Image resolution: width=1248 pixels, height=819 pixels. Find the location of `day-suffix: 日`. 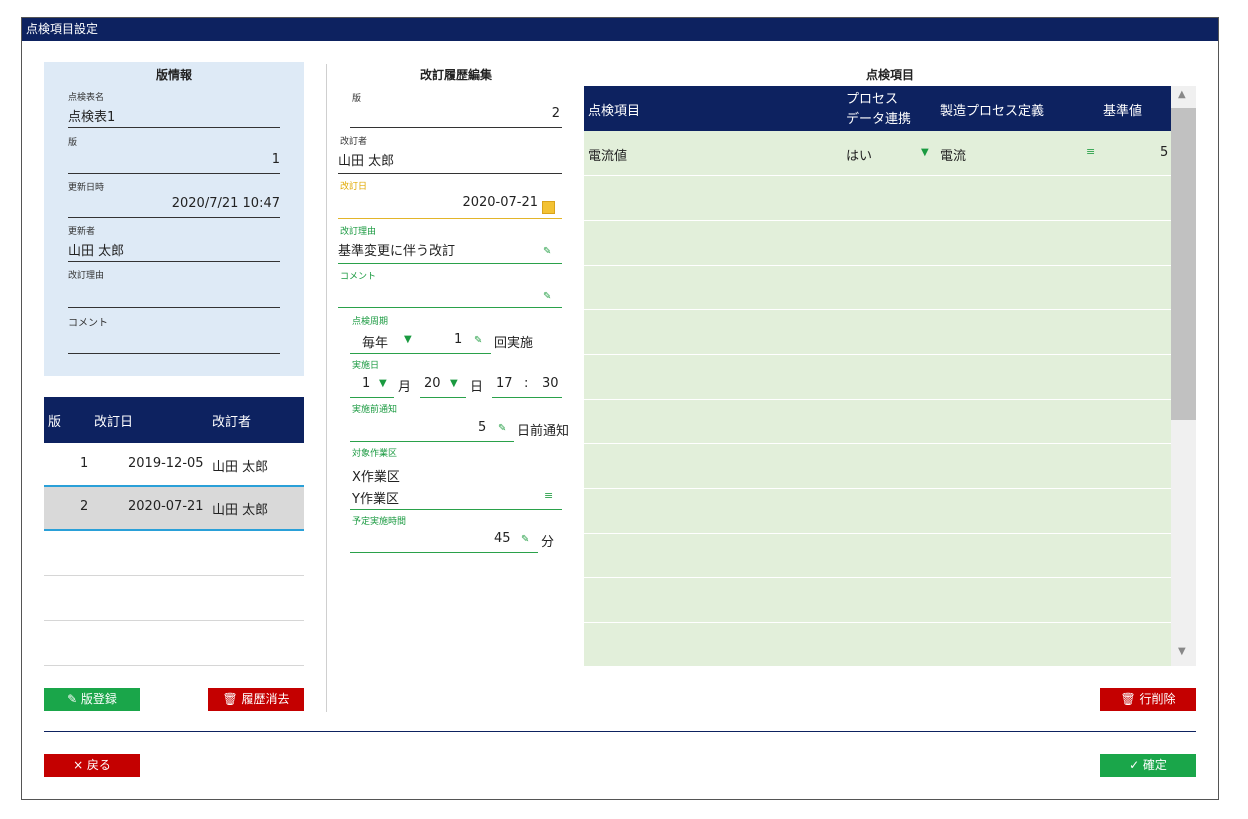

day-suffix: 日 is located at coordinates (477, 387).